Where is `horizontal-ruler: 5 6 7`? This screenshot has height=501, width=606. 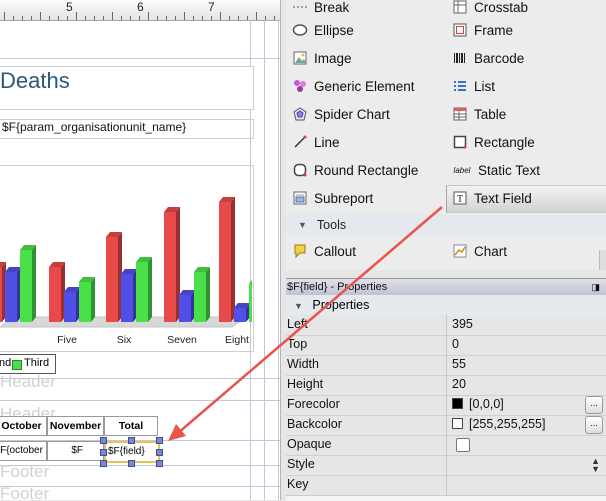 horizontal-ruler: 5 6 7 is located at coordinates (140, 10).